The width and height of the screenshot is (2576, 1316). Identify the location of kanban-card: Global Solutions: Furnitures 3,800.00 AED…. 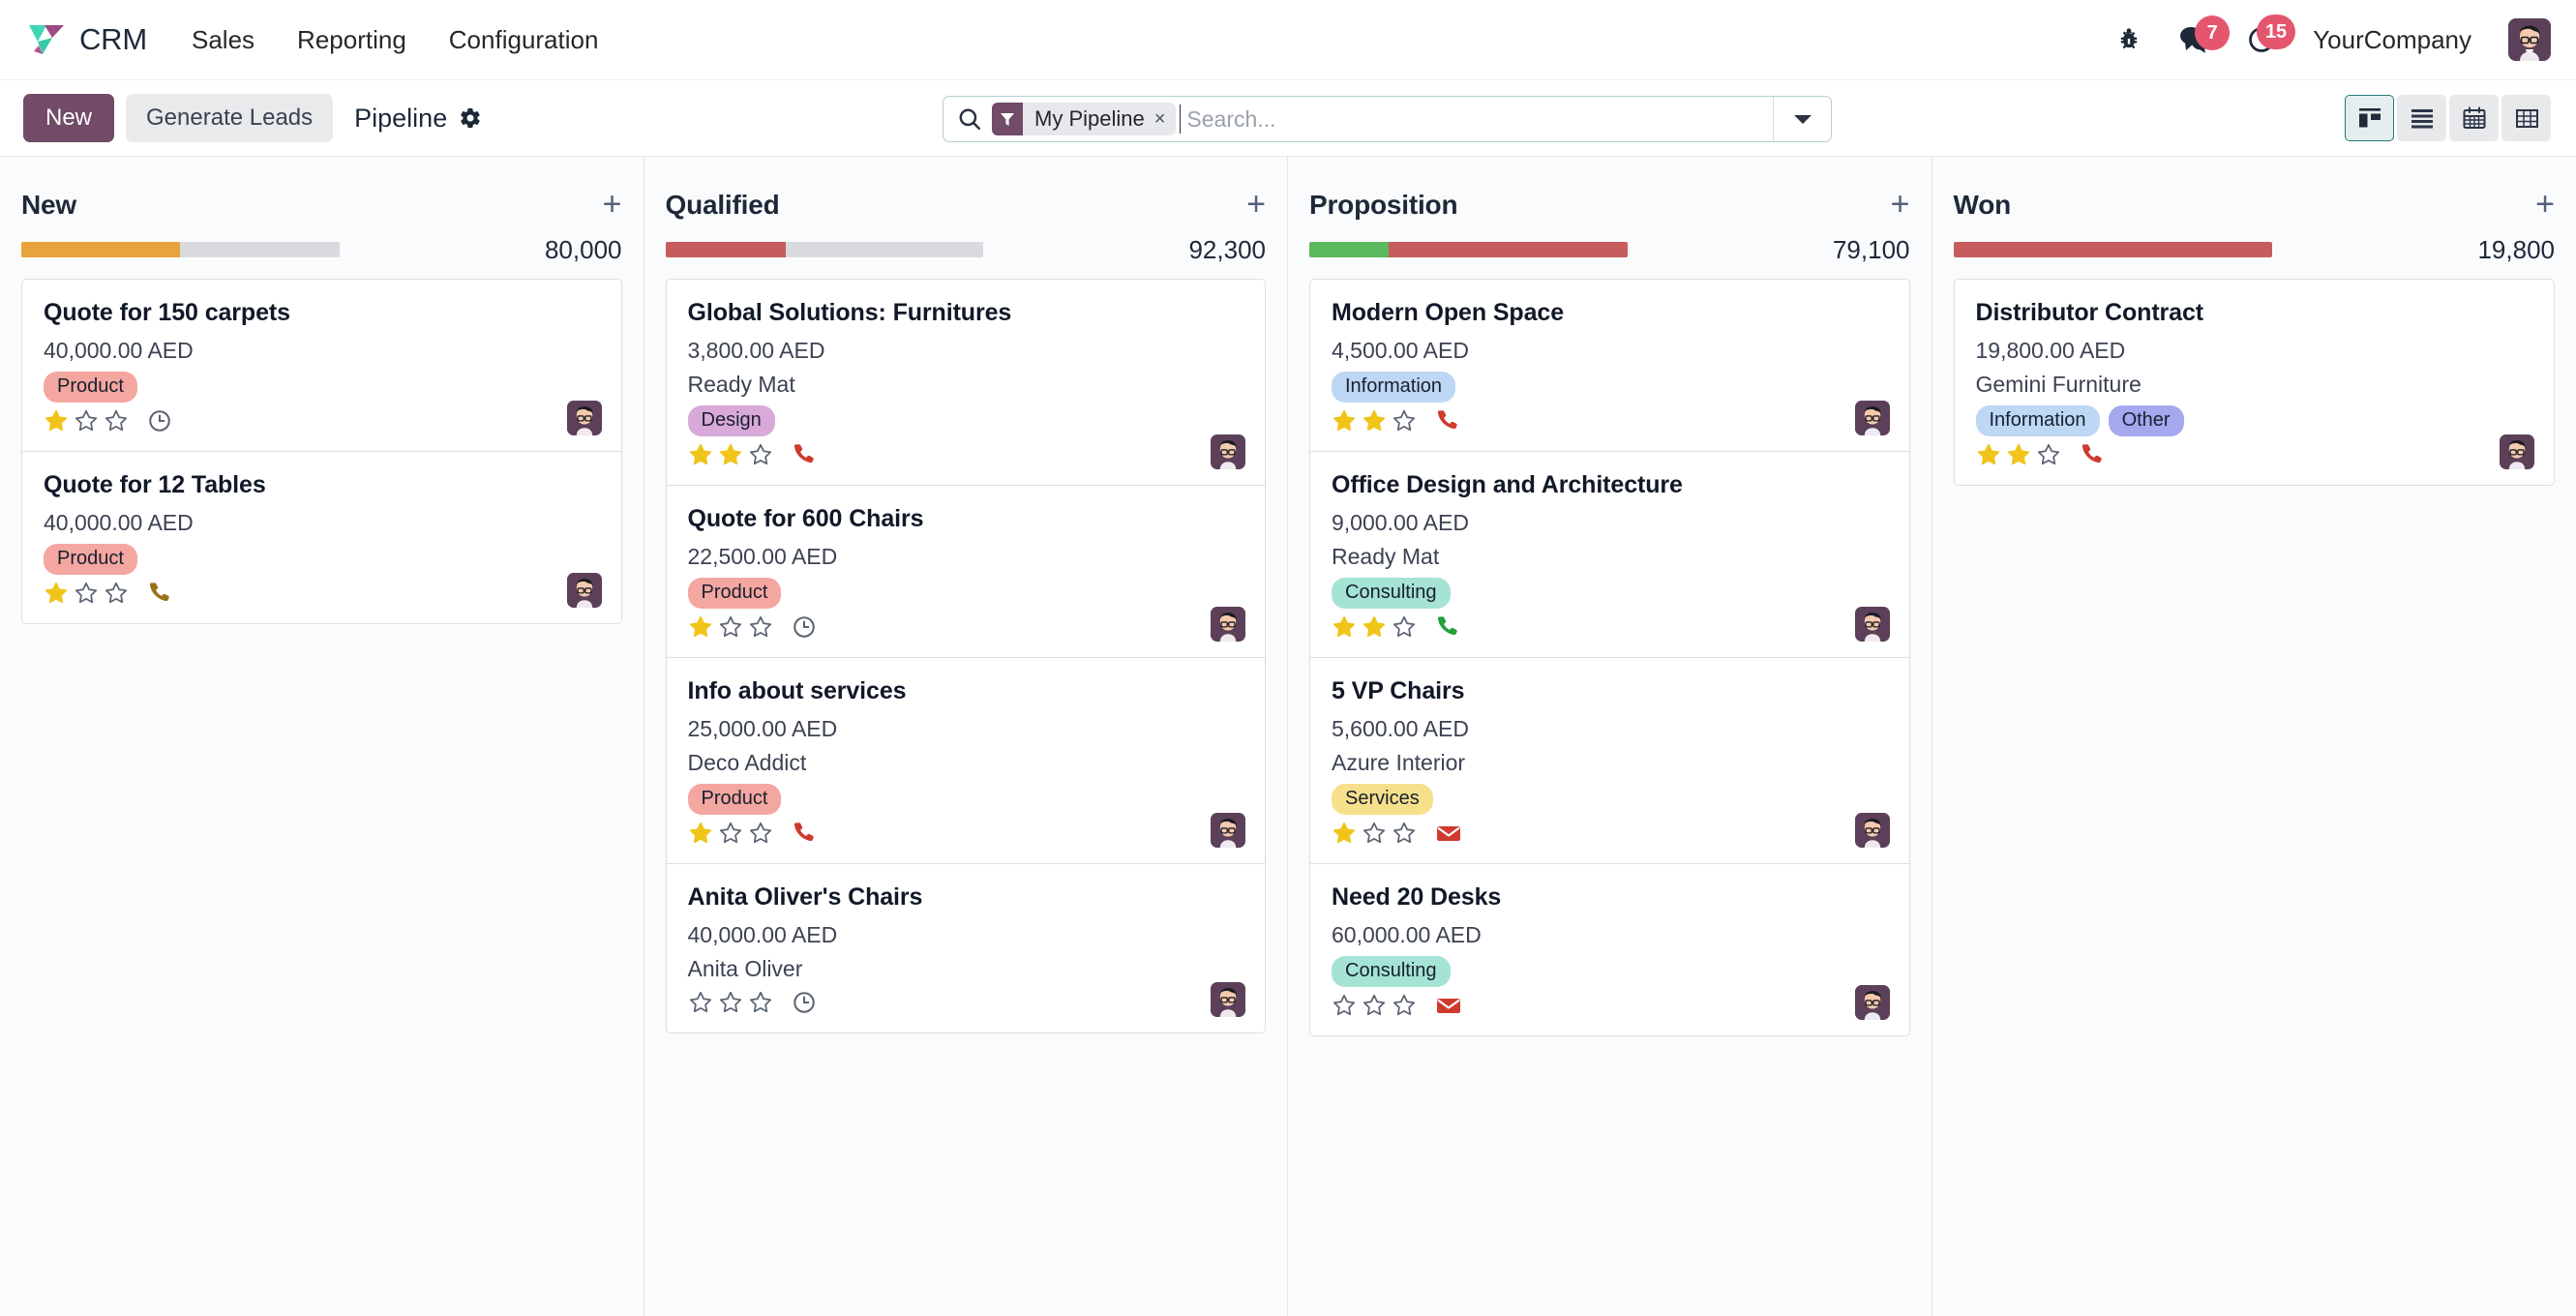
(965, 383).